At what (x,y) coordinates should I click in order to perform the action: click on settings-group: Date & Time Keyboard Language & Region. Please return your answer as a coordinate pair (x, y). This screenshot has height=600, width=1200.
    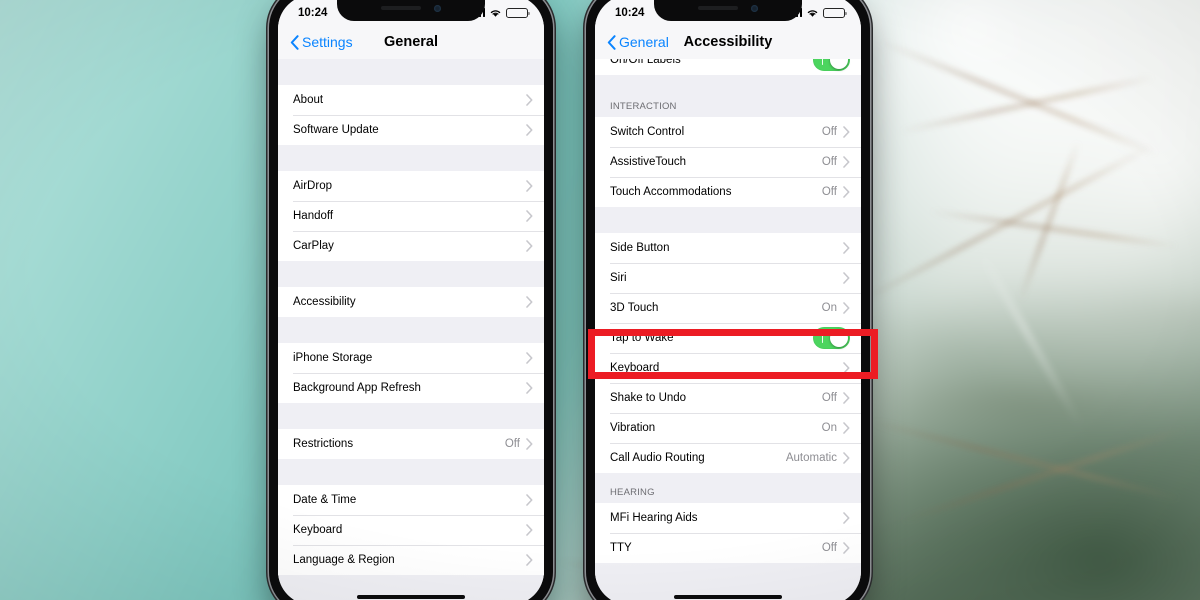
    Looking at the image, I should click on (411, 530).